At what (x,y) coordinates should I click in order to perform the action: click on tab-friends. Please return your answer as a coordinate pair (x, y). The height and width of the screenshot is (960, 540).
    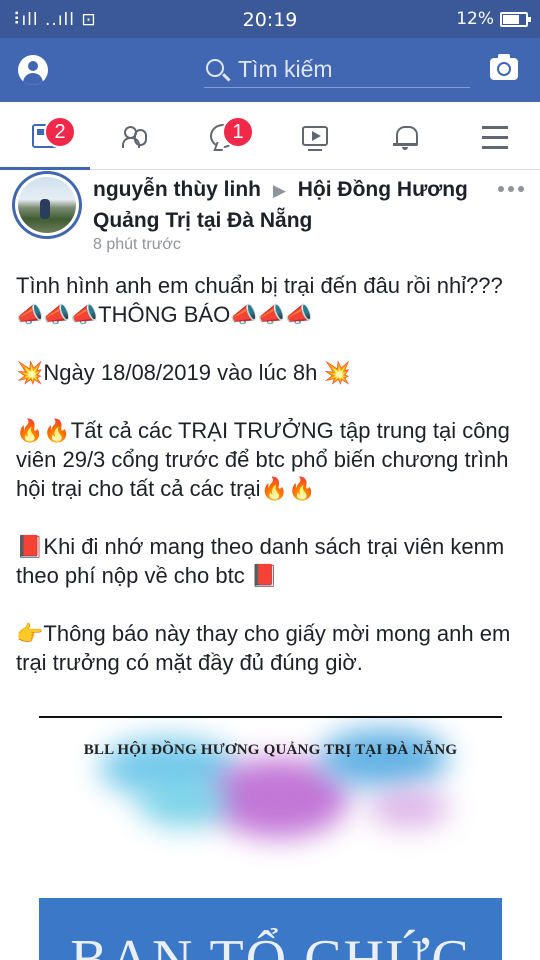
    Looking at the image, I should click on (135, 136).